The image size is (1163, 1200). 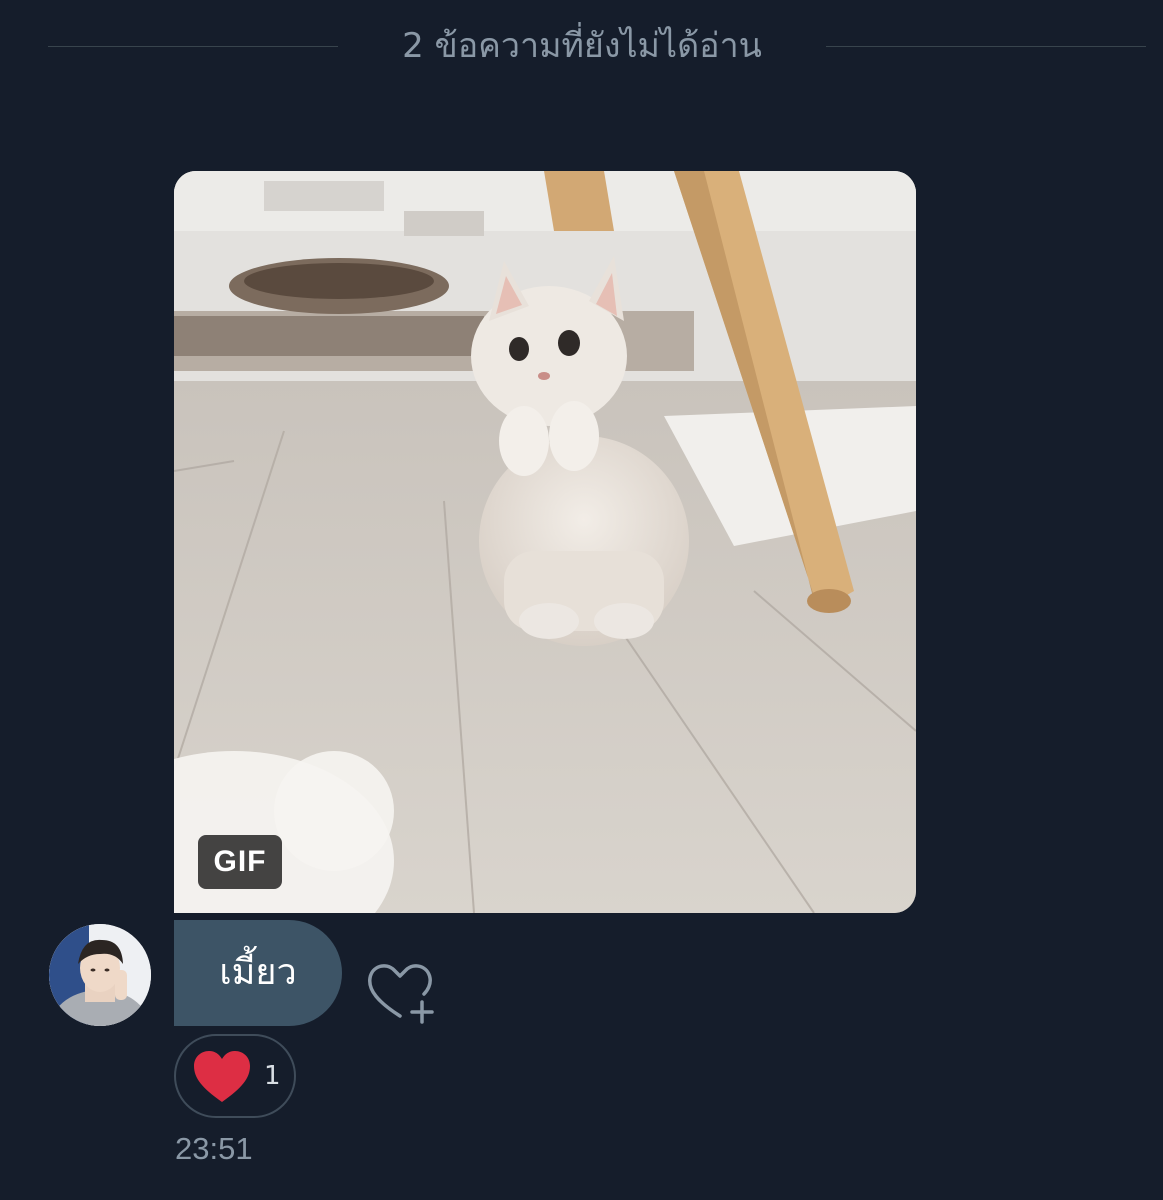 I want to click on reaction-count: 1, so click(x=272, y=1076).